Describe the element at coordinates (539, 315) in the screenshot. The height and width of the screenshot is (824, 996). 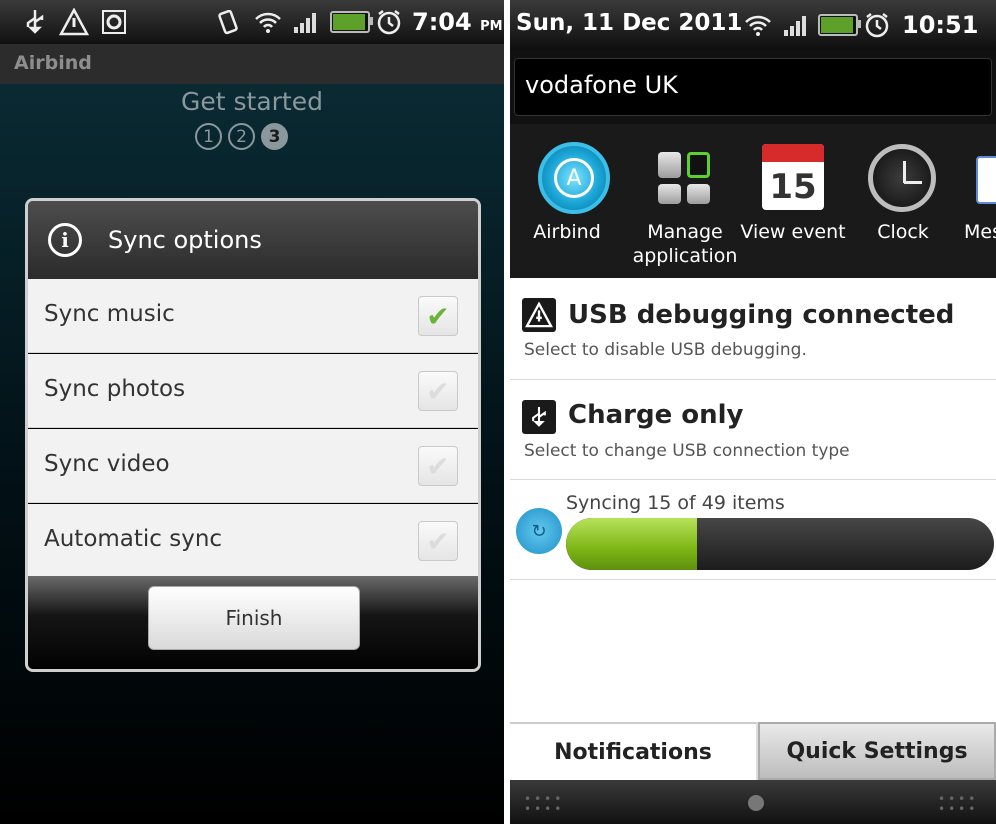
I see `usb-debug-warning-icon` at that location.